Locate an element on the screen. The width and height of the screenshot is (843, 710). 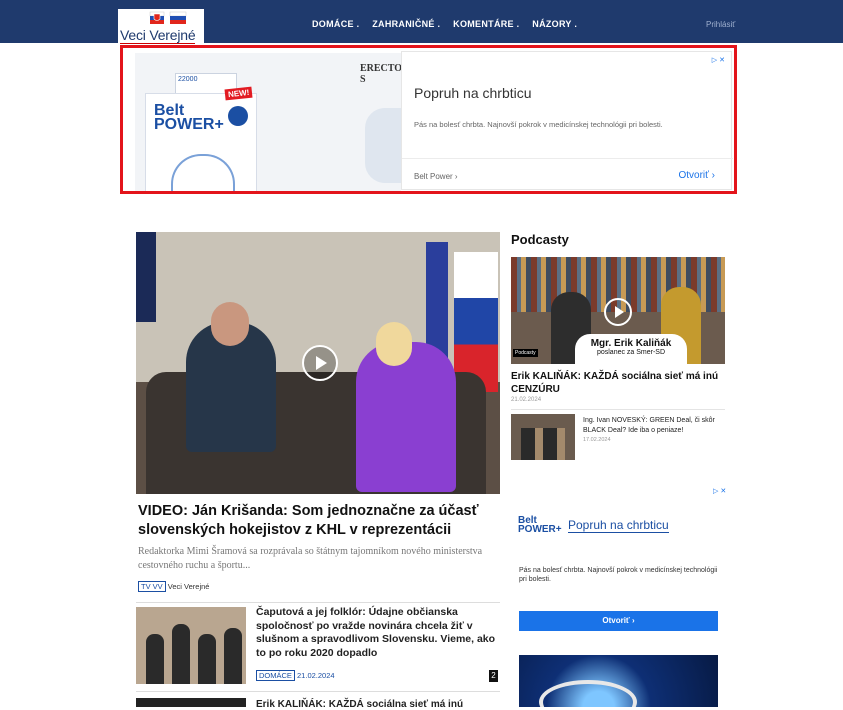
spine-illustration is located at coordinates (203, 172).